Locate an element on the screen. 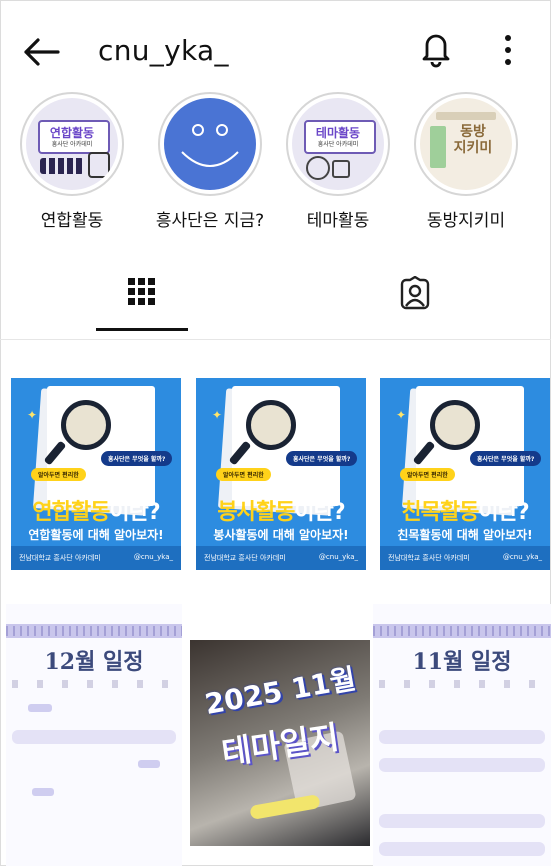 Image resolution: width=551 pixels, height=866 pixels. highlight-ring is located at coordinates (210, 144).